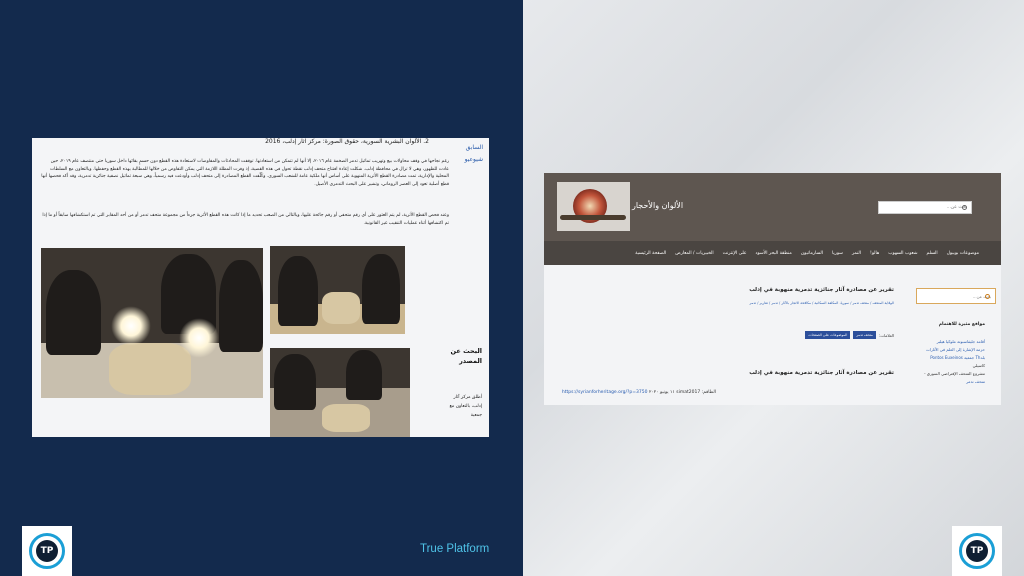 The width and height of the screenshot is (1024, 576). Describe the element at coordinates (931, 253) in the screenshot. I see `nav-item-peace: السلم` at that location.